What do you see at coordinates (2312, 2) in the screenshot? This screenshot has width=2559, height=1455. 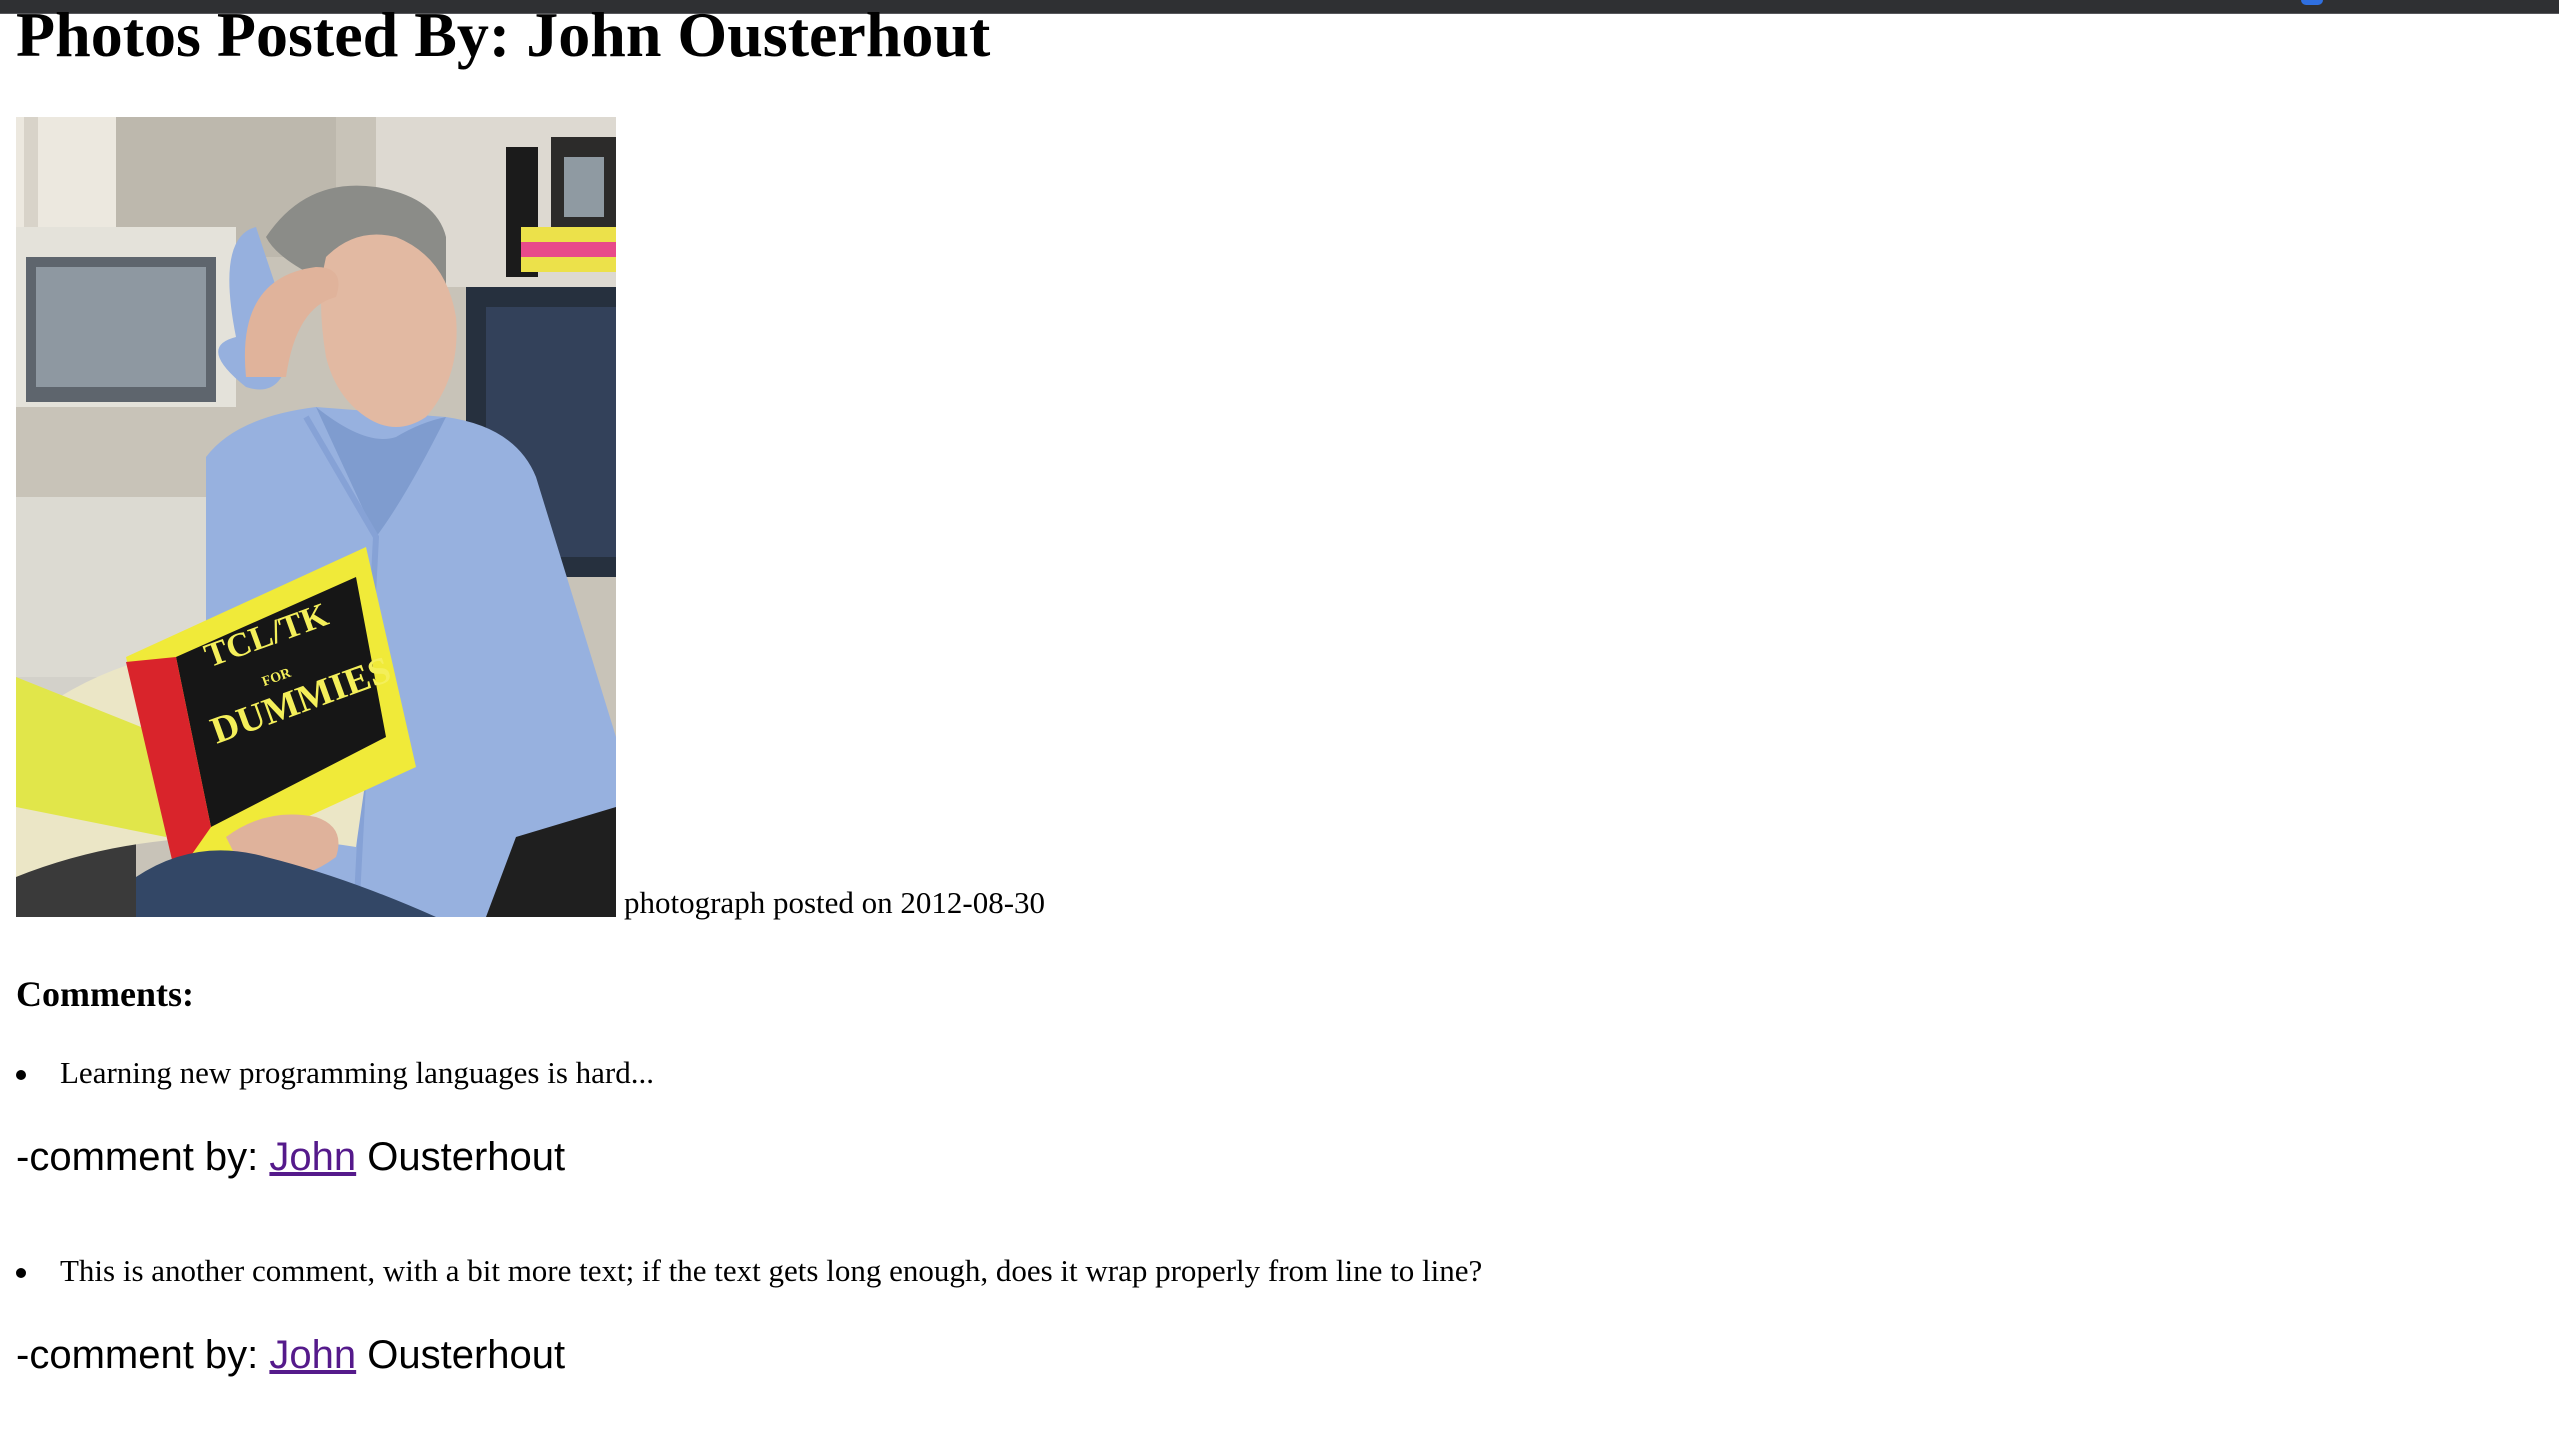 I see `top-bar-indicator` at bounding box center [2312, 2].